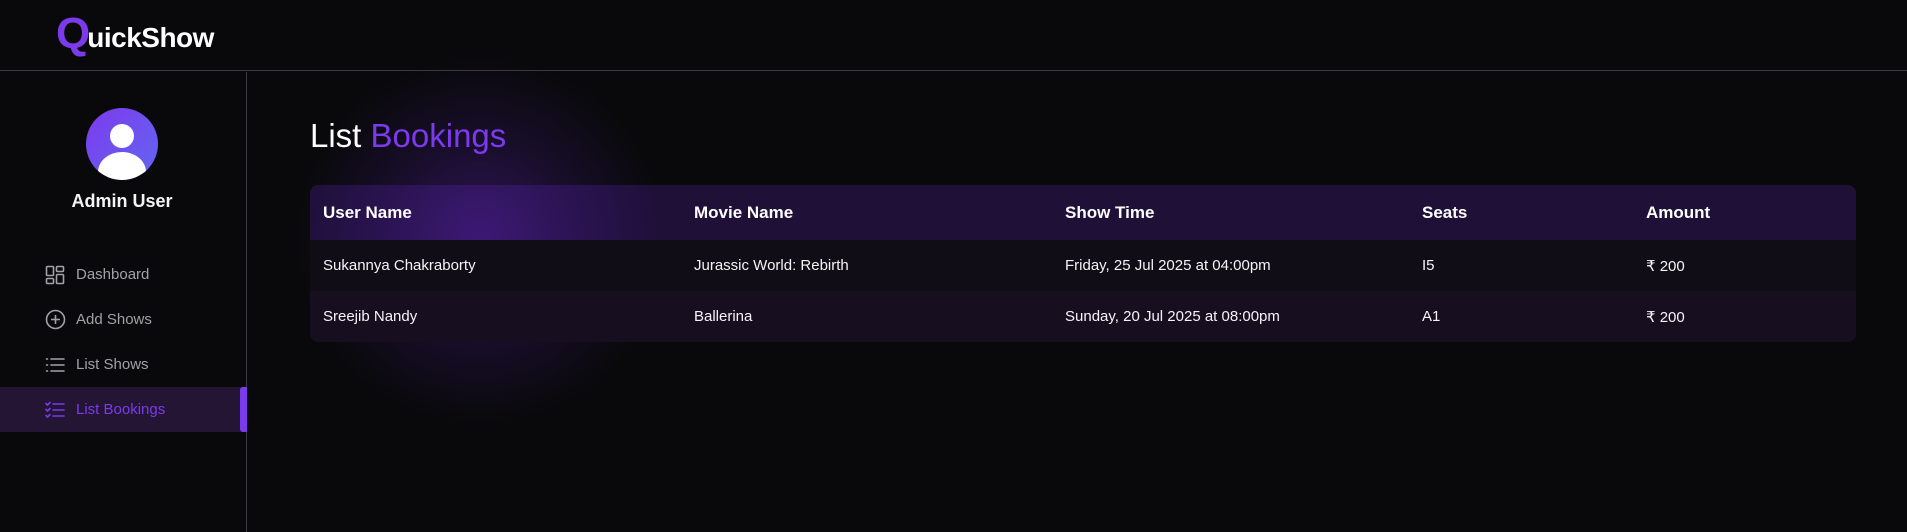 The width and height of the screenshot is (1907, 532). What do you see at coordinates (55, 410) in the screenshot?
I see `list-checks-icon` at bounding box center [55, 410].